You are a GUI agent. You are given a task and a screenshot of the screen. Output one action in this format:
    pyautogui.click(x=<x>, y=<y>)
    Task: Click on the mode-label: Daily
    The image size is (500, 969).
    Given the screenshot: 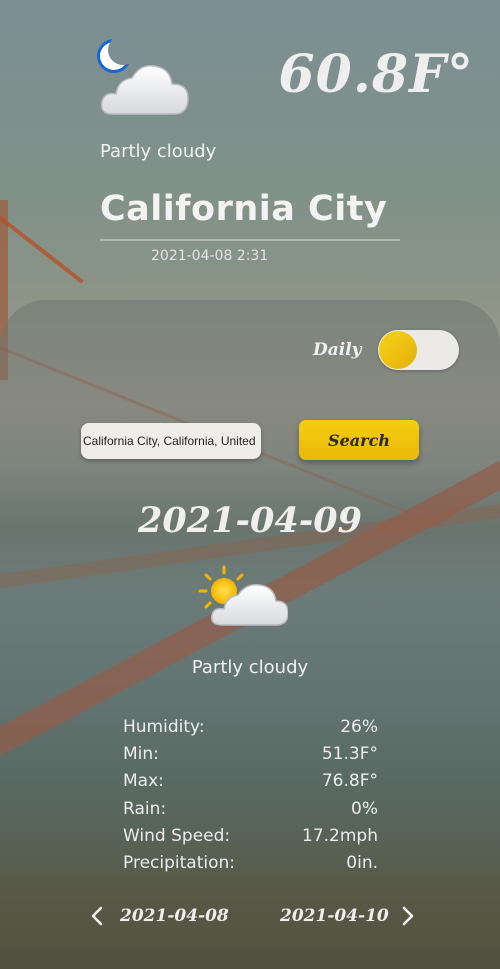 What is the action you would take?
    pyautogui.click(x=337, y=350)
    